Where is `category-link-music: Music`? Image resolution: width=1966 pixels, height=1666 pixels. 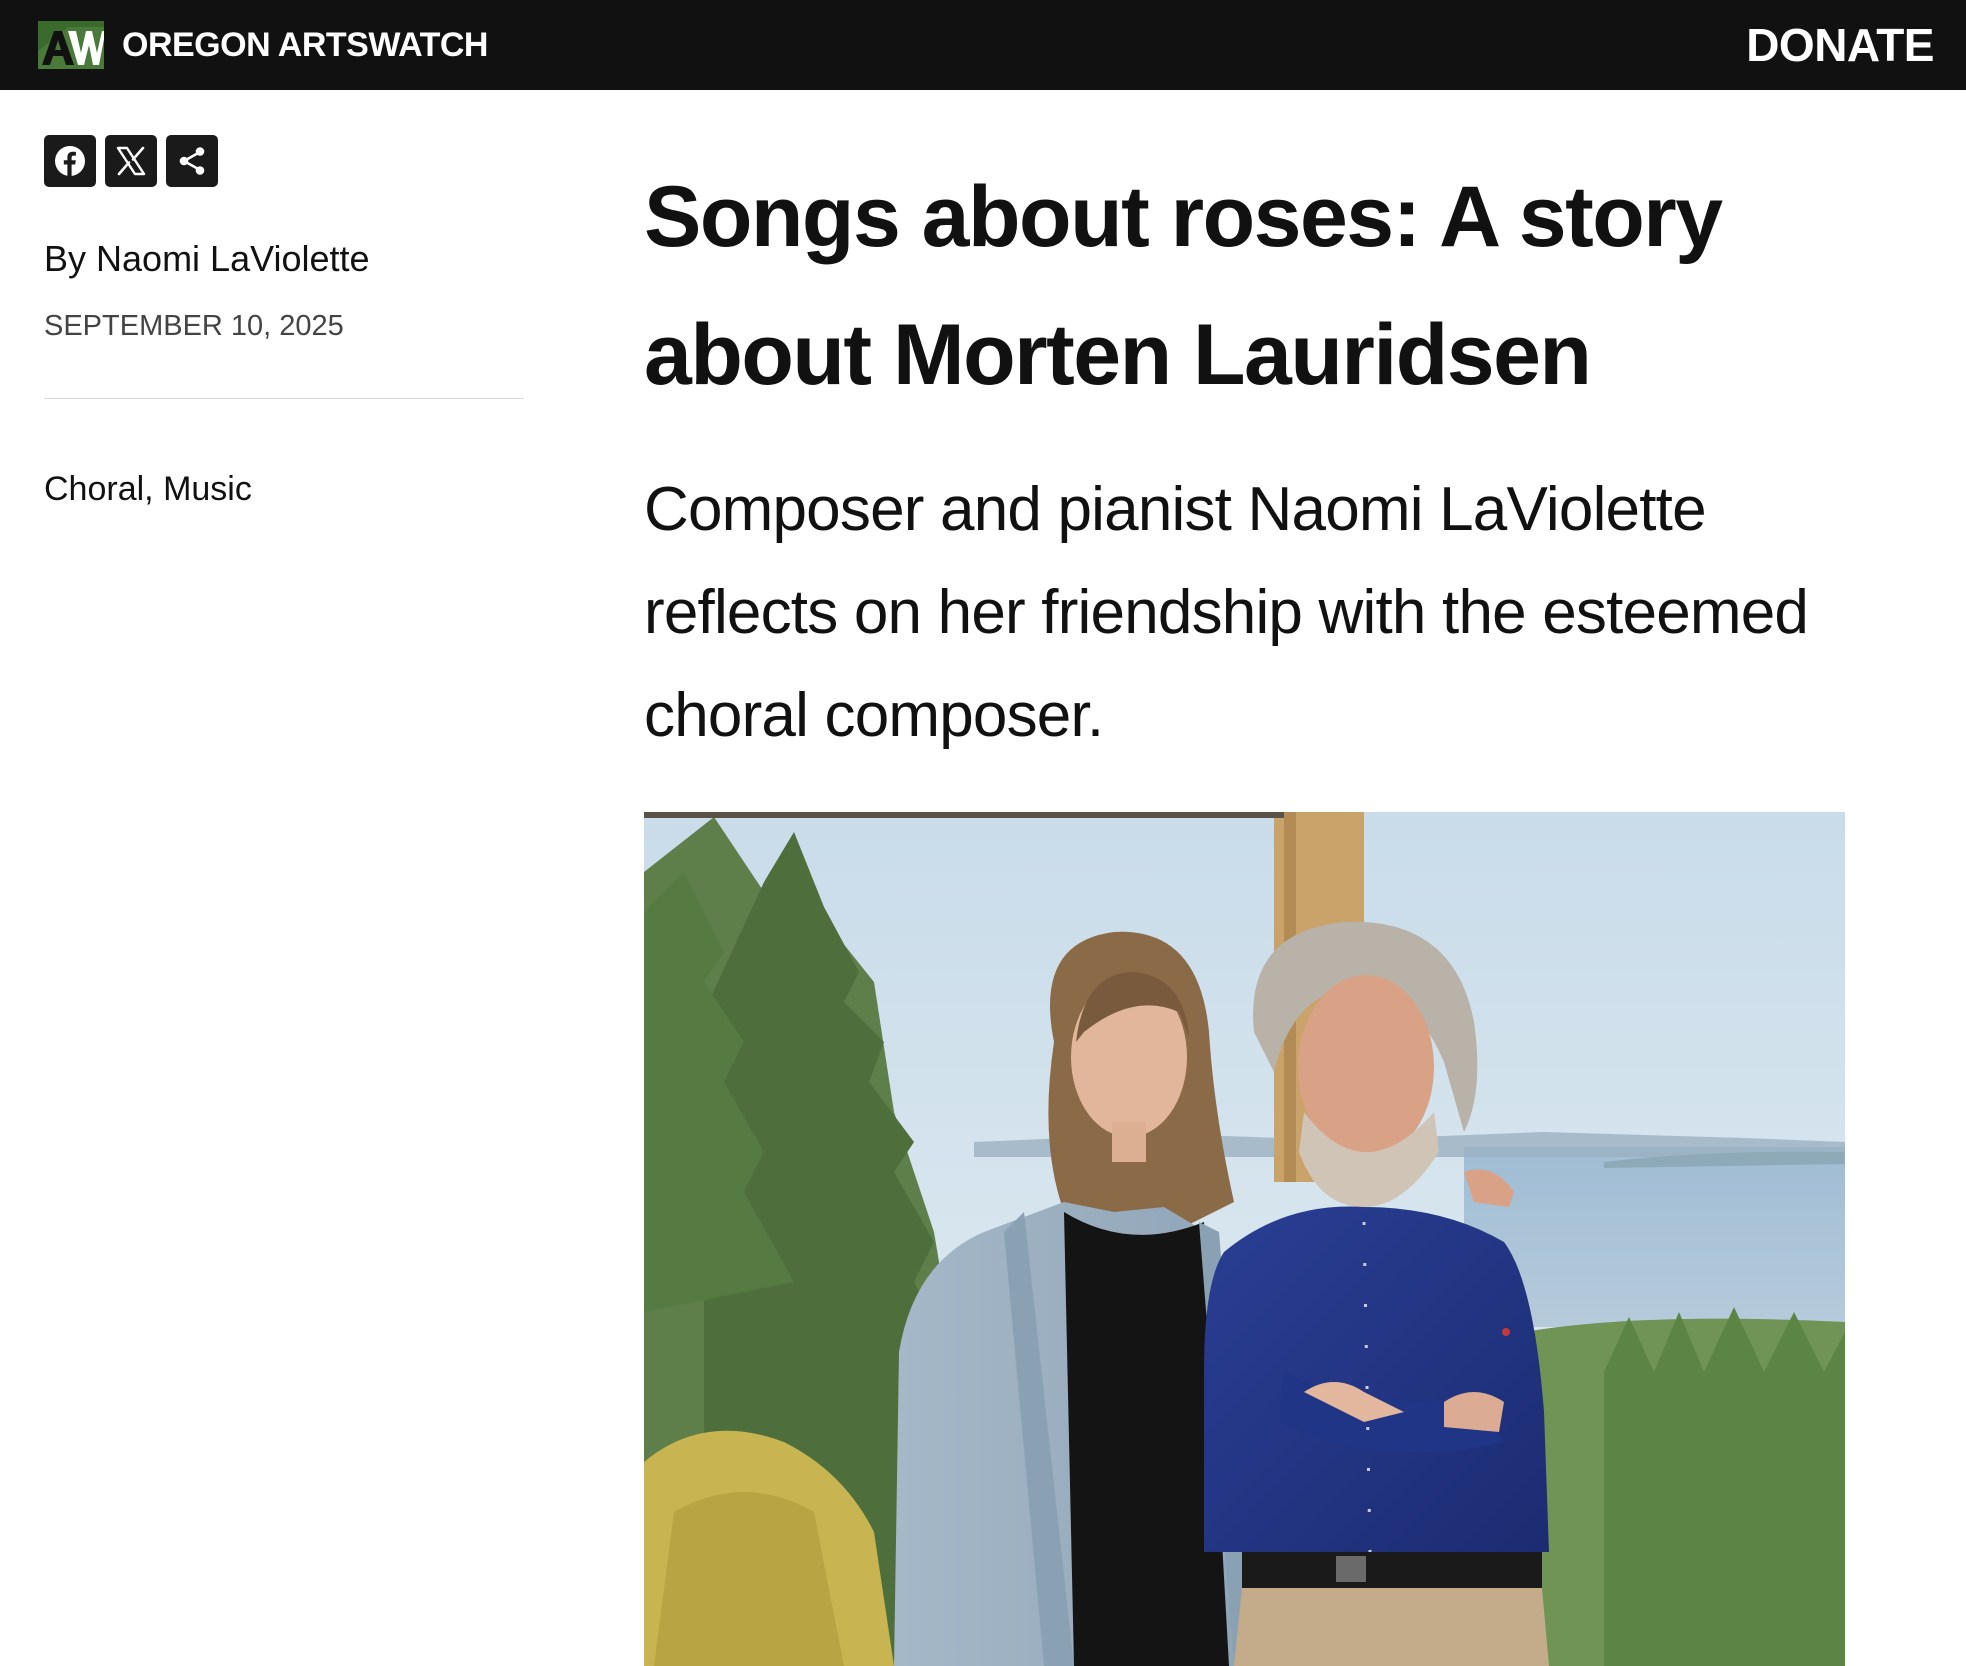 category-link-music: Music is located at coordinates (207, 489).